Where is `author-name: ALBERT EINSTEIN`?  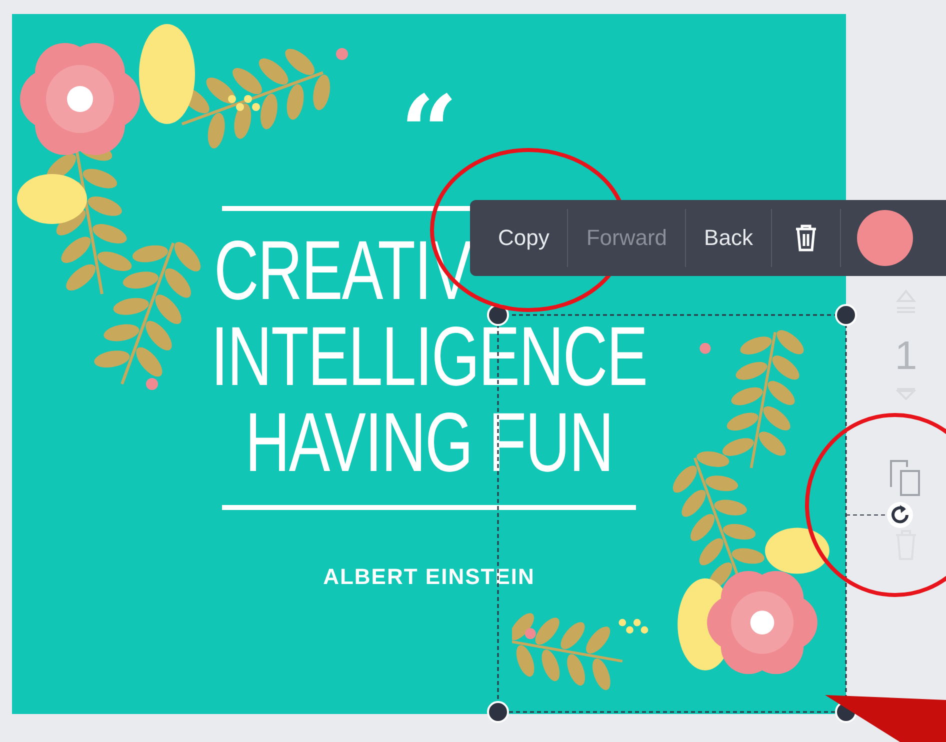
author-name: ALBERT EINSTEIN is located at coordinates (429, 577).